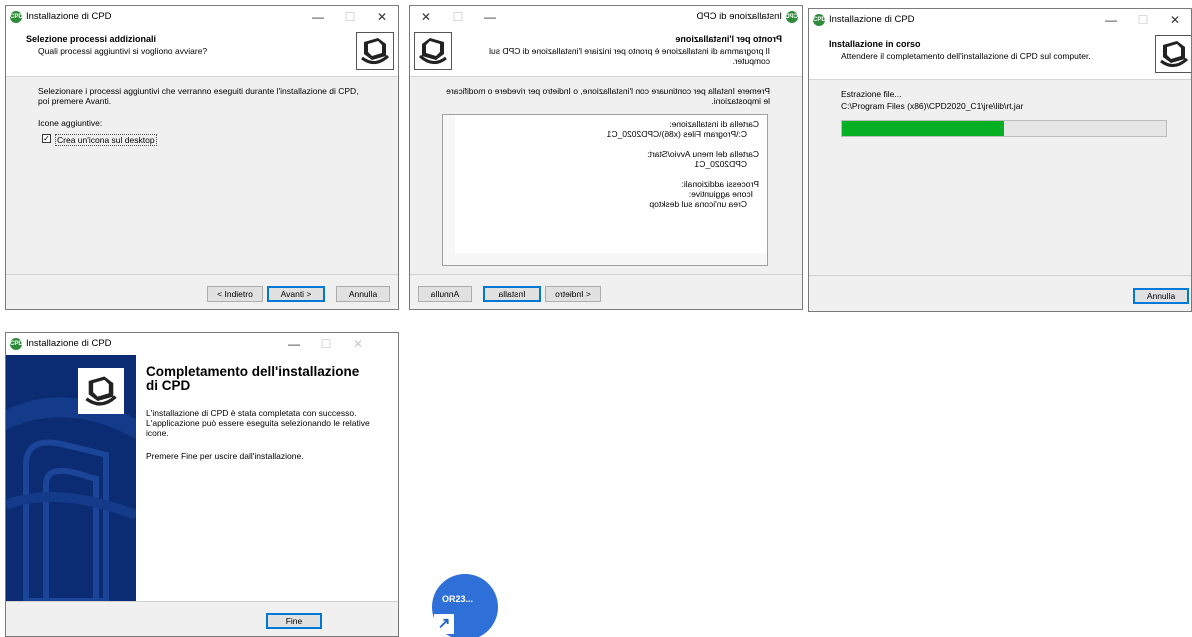 The width and height of the screenshot is (1192, 637). I want to click on install-progress-bar, so click(1004, 128).